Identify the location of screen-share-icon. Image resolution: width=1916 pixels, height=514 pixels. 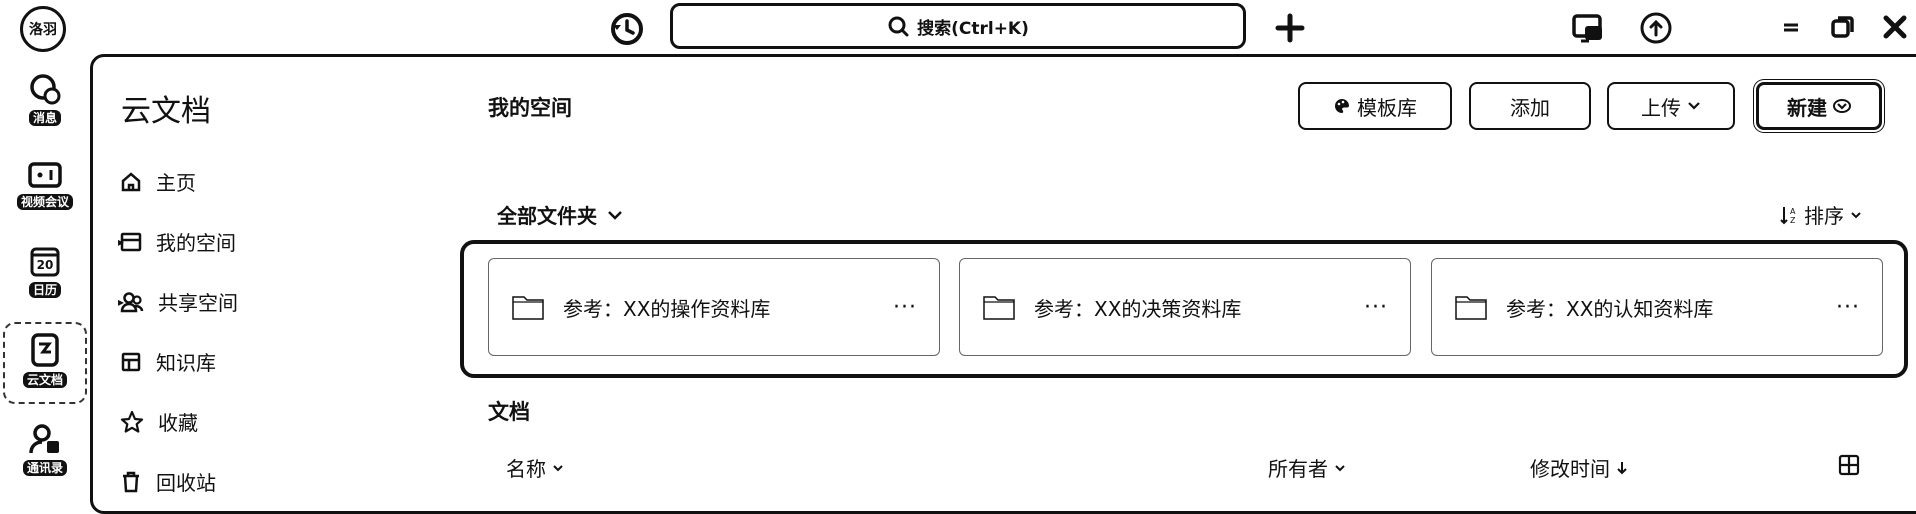
(1588, 28).